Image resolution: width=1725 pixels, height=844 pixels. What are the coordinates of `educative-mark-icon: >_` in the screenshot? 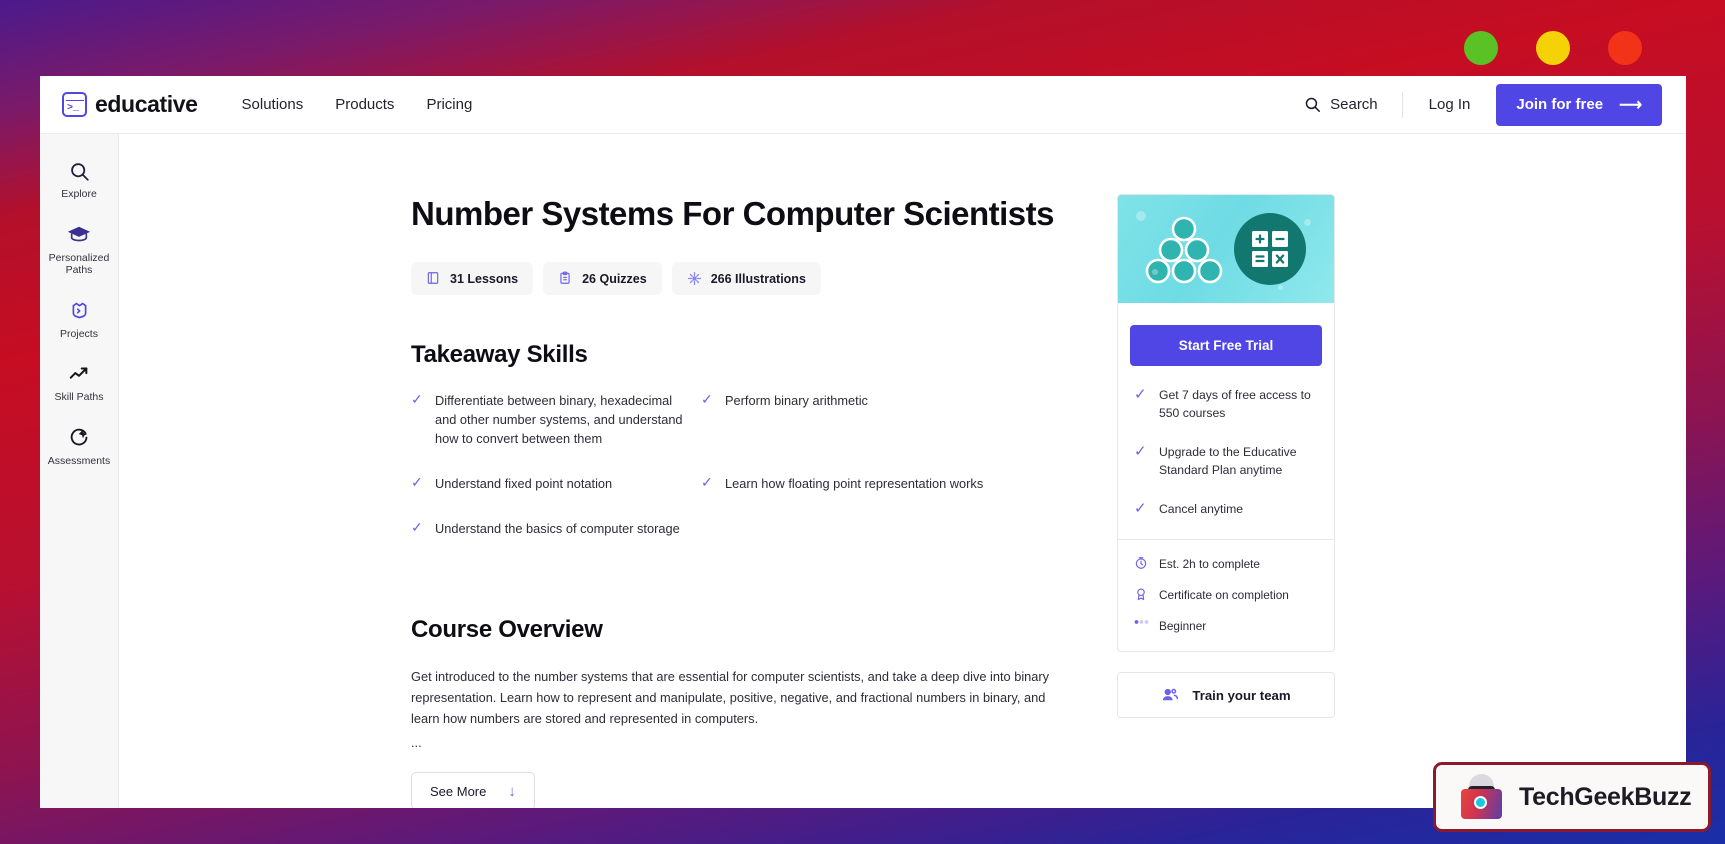 It's located at (74, 104).